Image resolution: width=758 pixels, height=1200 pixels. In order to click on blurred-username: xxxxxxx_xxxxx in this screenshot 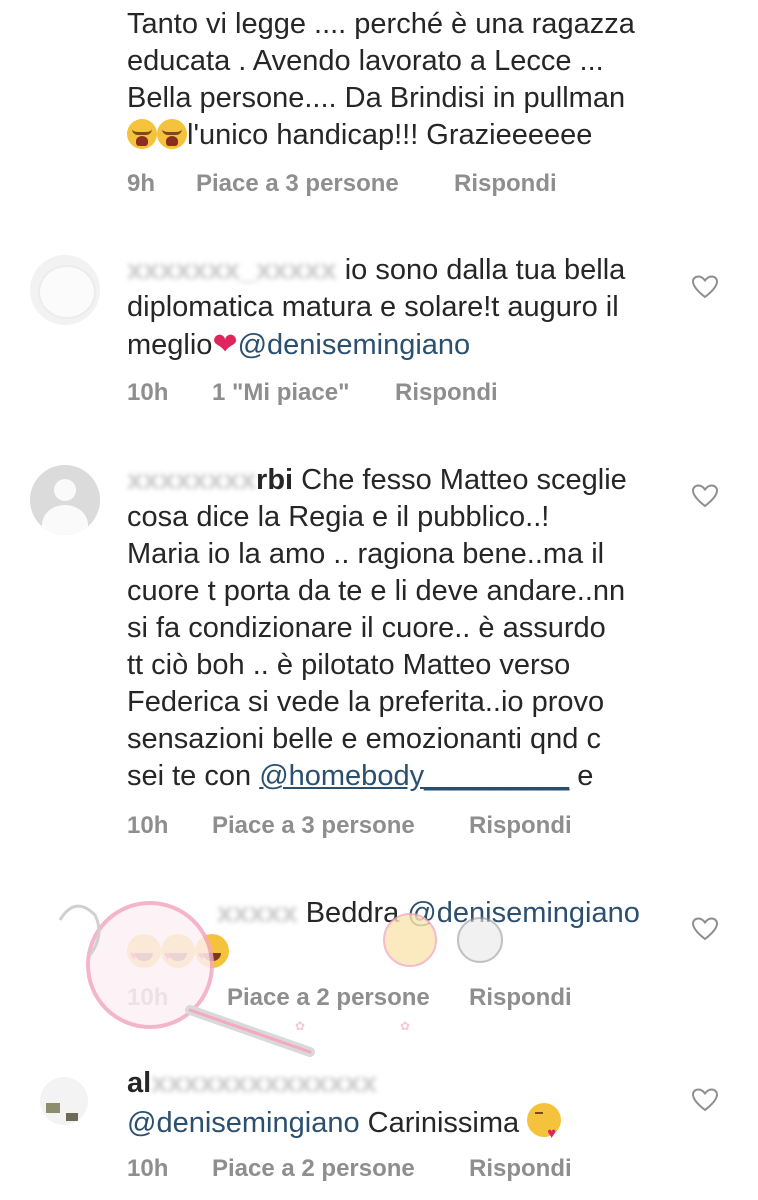, I will do `click(232, 270)`.